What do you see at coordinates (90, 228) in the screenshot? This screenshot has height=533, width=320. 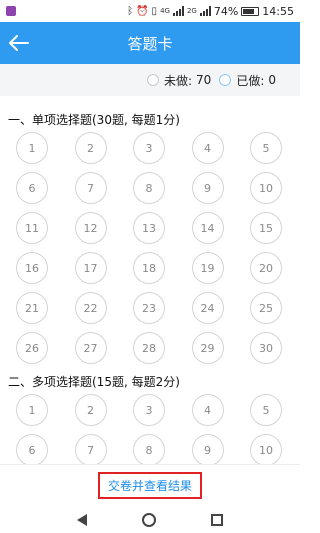 I see `question-button: 12` at bounding box center [90, 228].